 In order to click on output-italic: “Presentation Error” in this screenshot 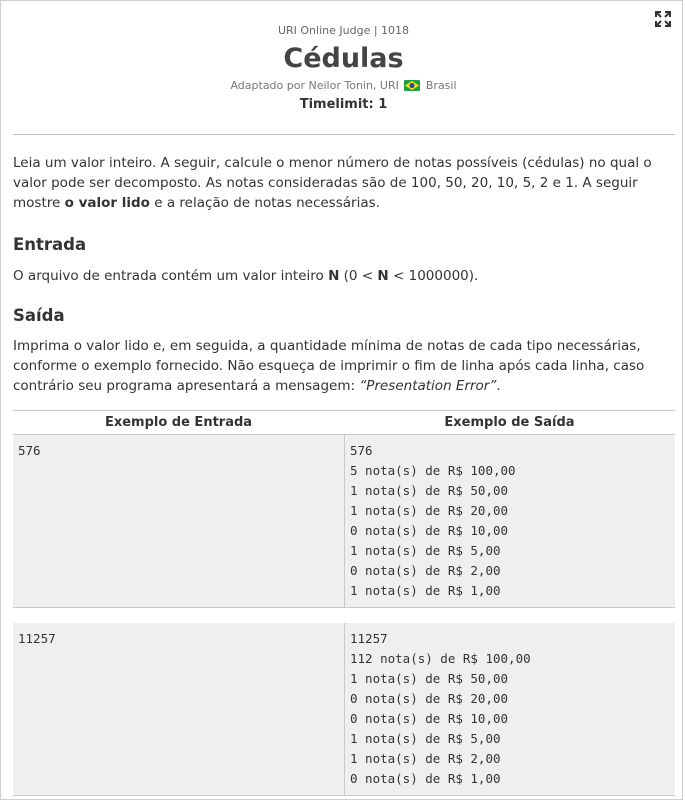, I will do `click(428, 386)`.